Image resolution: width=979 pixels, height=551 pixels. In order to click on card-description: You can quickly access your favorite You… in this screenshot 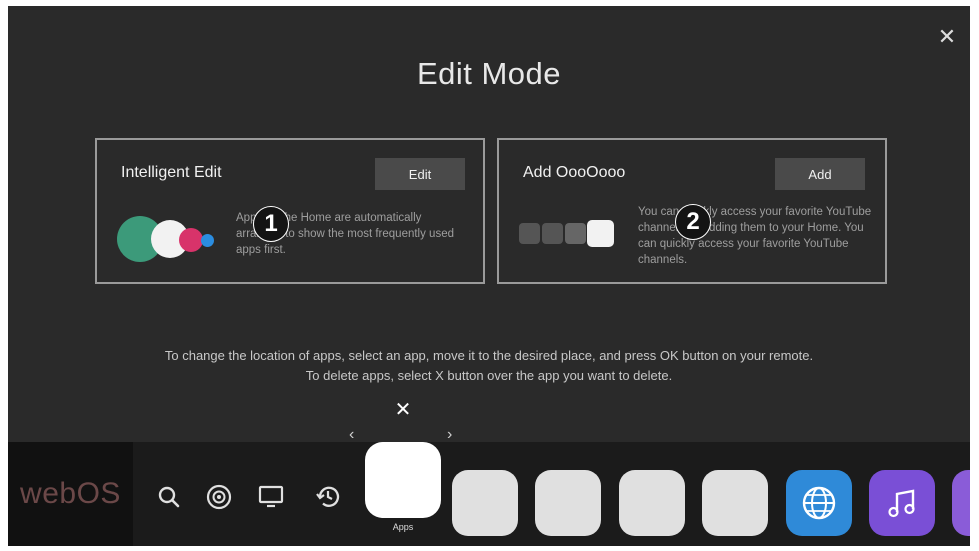, I will do `click(755, 236)`.